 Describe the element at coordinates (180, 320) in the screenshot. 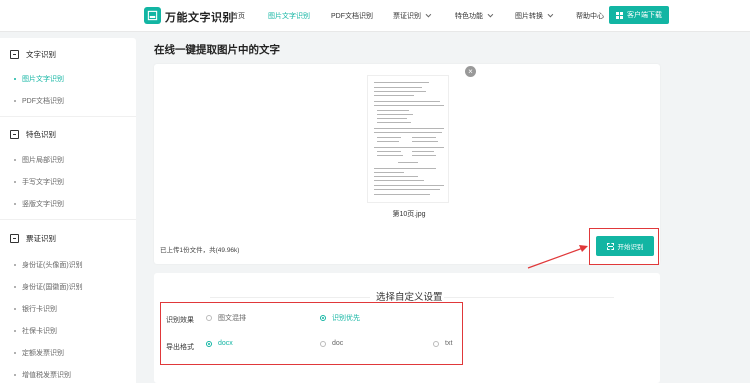

I see `effect-label: 识别效果` at that location.